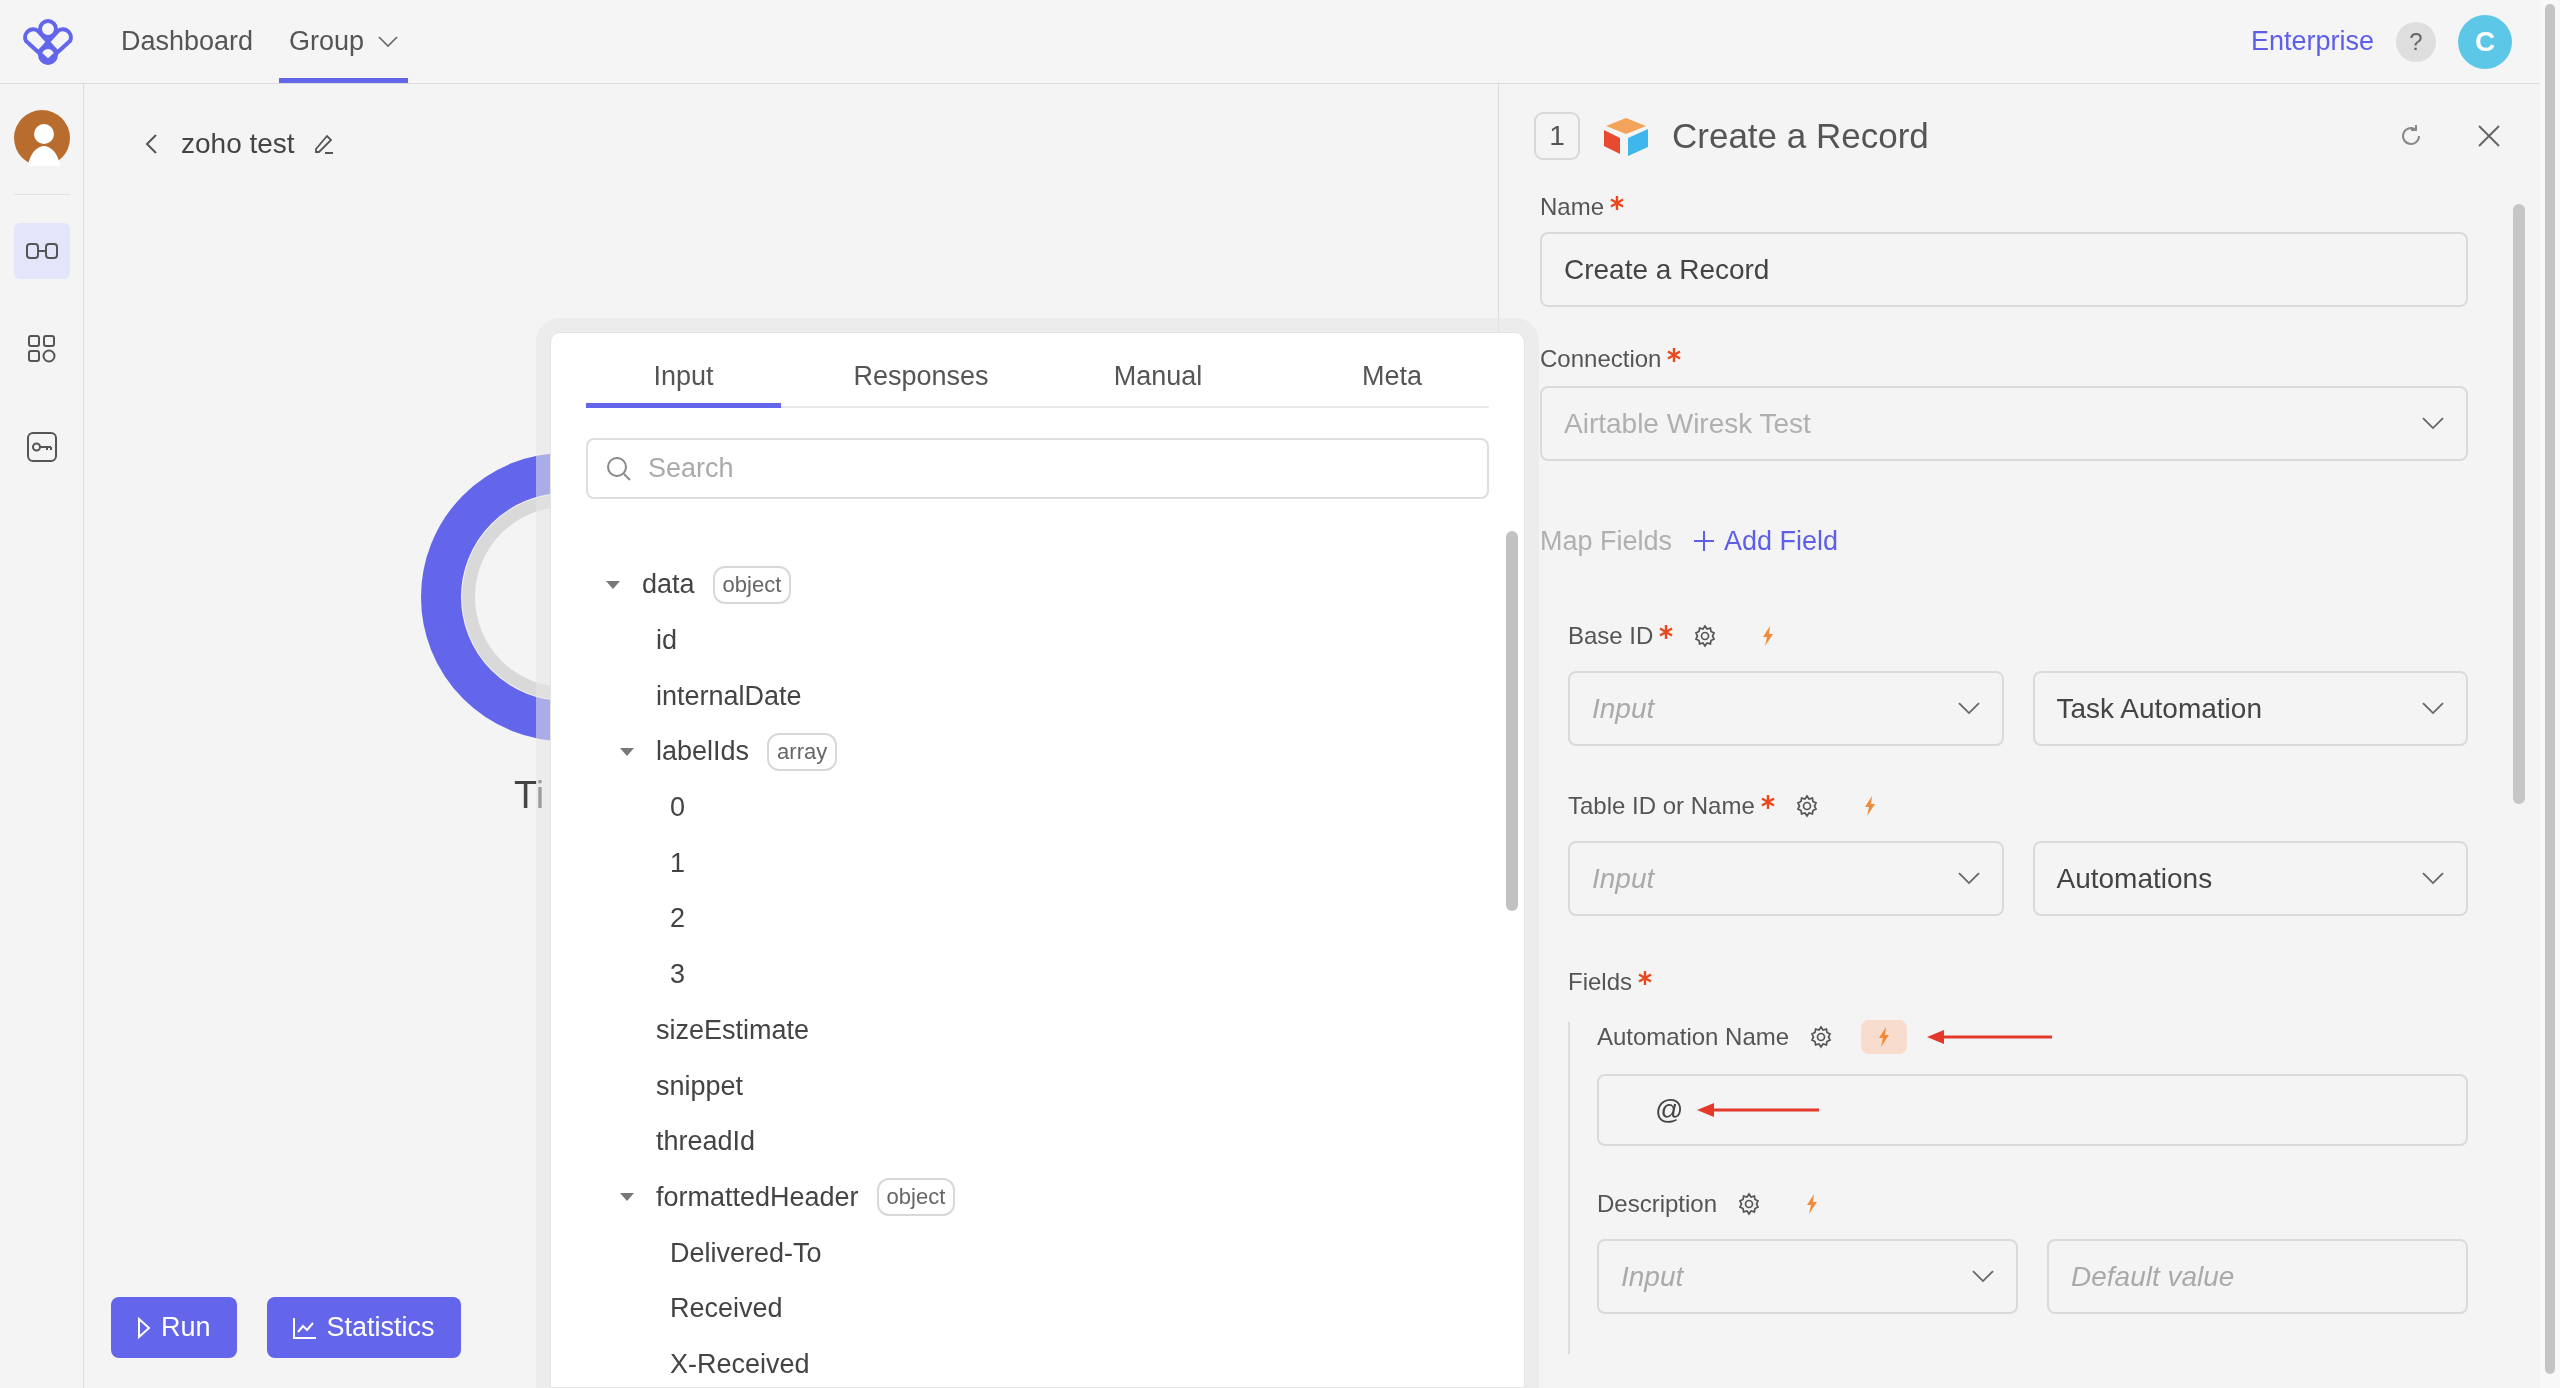 This screenshot has width=2560, height=1388. Describe the element at coordinates (2250, 878) in the screenshot. I see `select-field: Automations` at that location.